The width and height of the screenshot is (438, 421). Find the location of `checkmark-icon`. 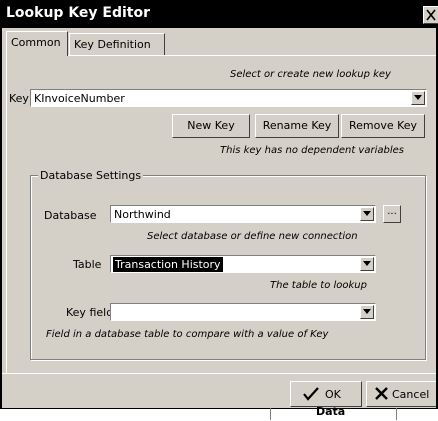

checkmark-icon is located at coordinates (311, 394).